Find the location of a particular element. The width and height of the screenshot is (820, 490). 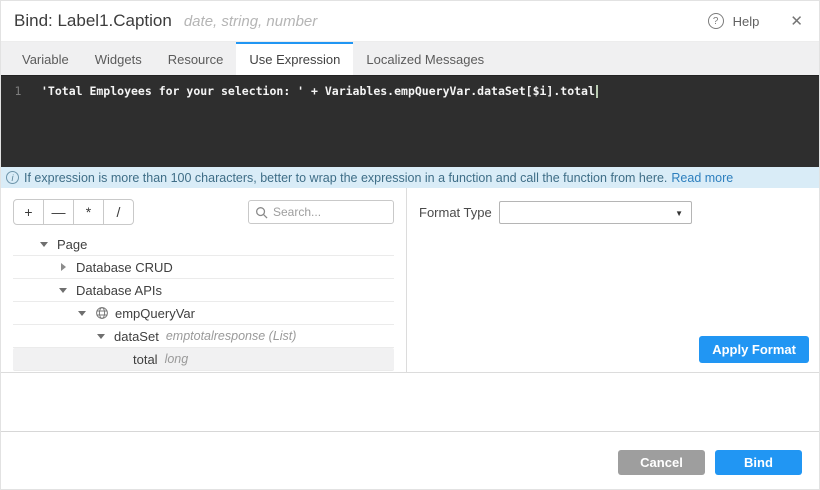

dialog-title: Bind: Label1.Caption is located at coordinates (93, 20).